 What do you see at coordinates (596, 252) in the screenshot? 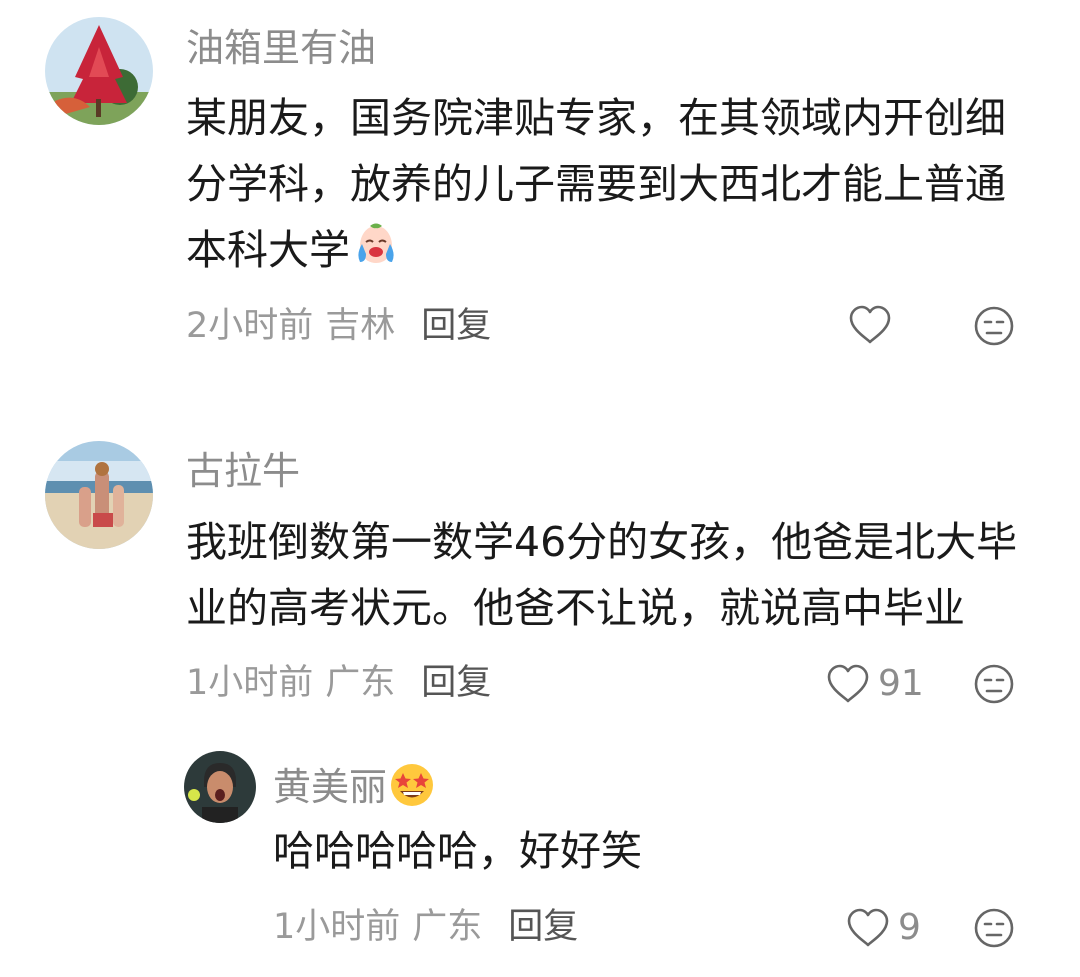
I see `comment-line: 本科大学` at bounding box center [596, 252].